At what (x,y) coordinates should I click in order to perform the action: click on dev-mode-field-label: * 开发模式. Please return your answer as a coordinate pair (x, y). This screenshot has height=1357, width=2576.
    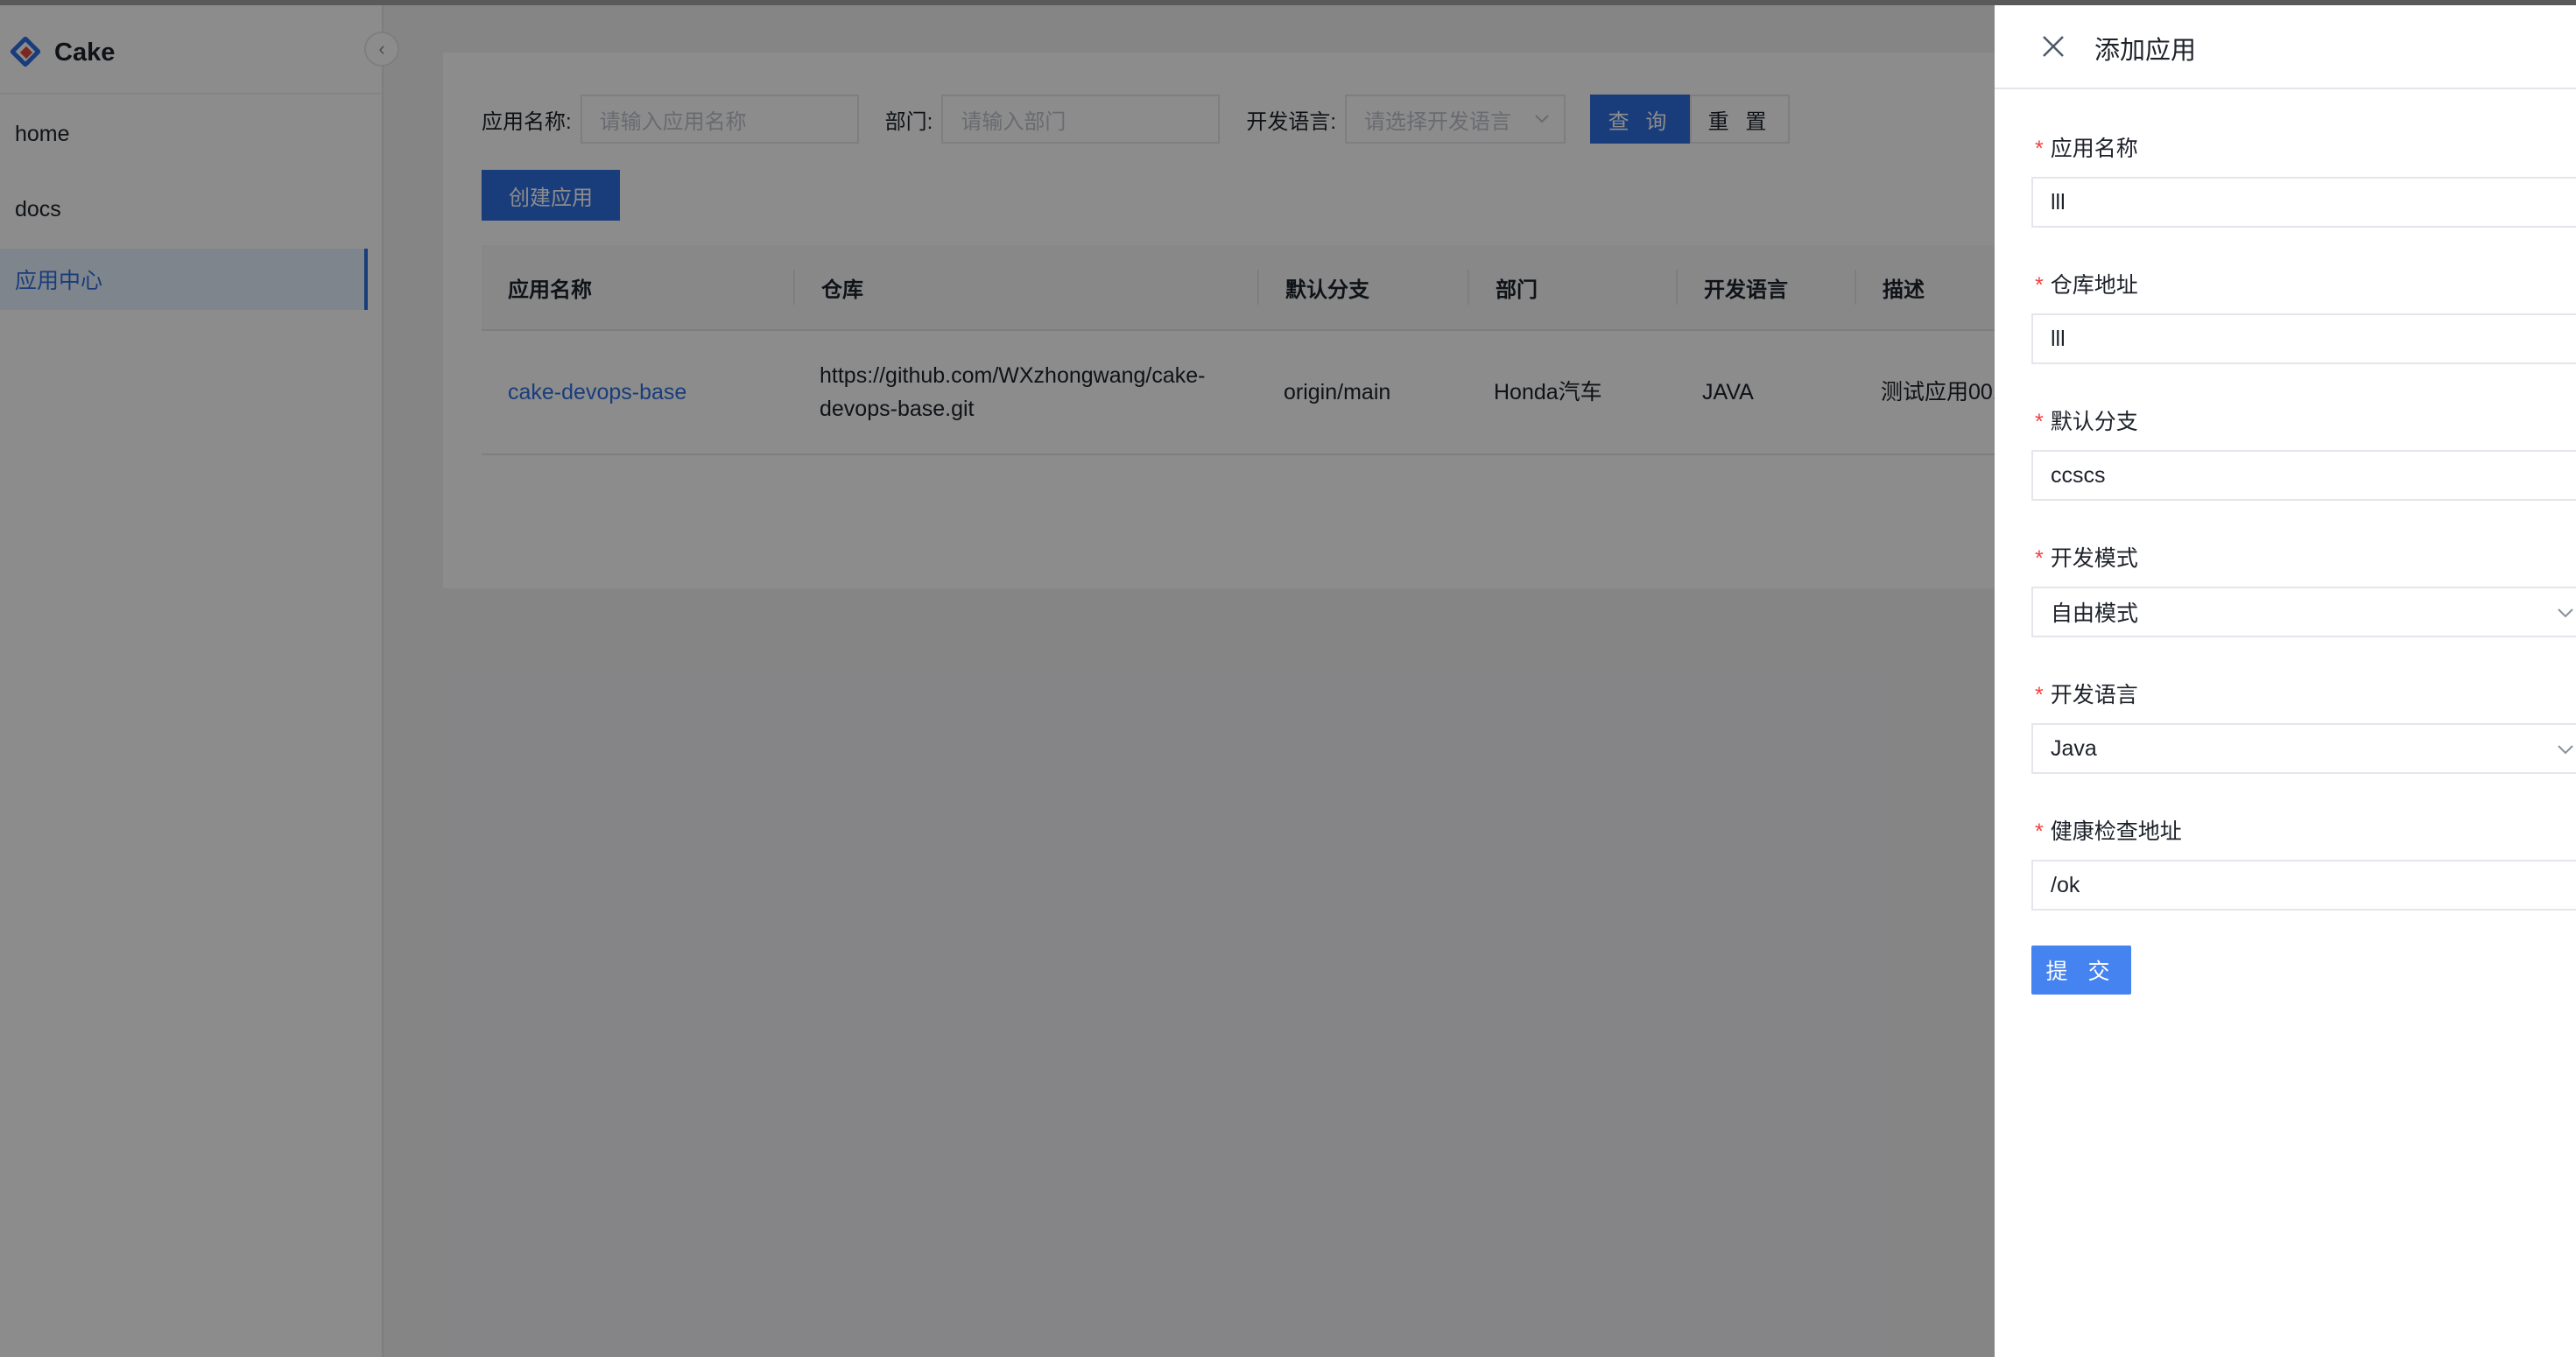
    Looking at the image, I should click on (2086, 557).